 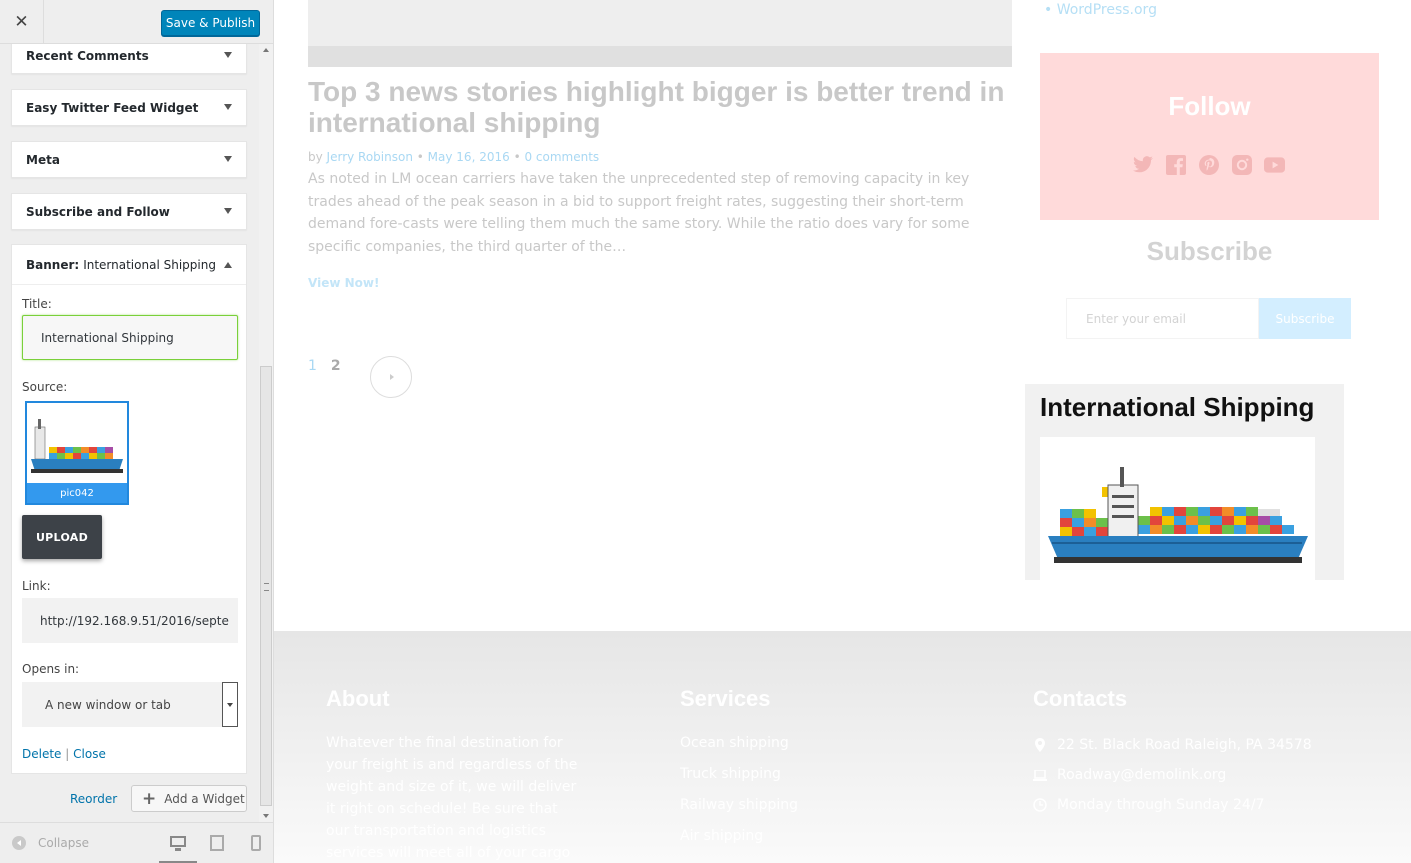 What do you see at coordinates (1040, 805) in the screenshot?
I see `clock-icon` at bounding box center [1040, 805].